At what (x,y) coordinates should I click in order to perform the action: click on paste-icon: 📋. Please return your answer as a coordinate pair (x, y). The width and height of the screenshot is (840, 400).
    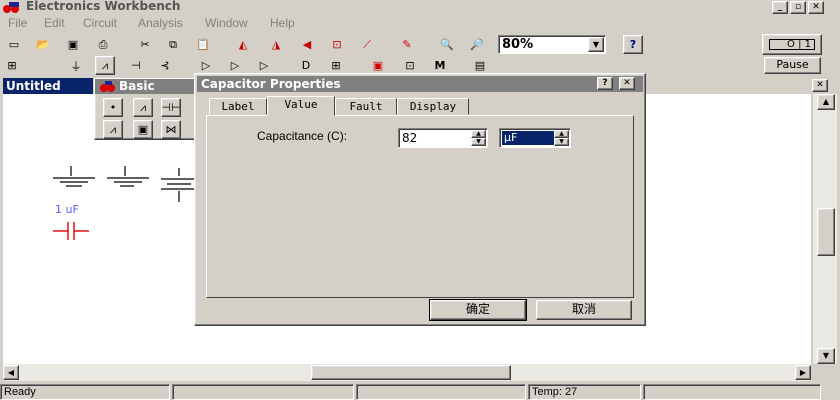
    Looking at the image, I should click on (203, 44).